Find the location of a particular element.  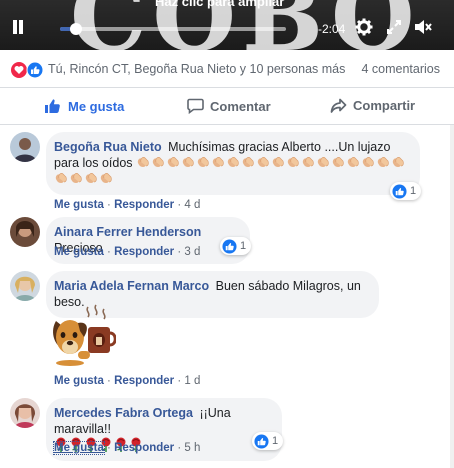

settings-gear-icon is located at coordinates (364, 27).